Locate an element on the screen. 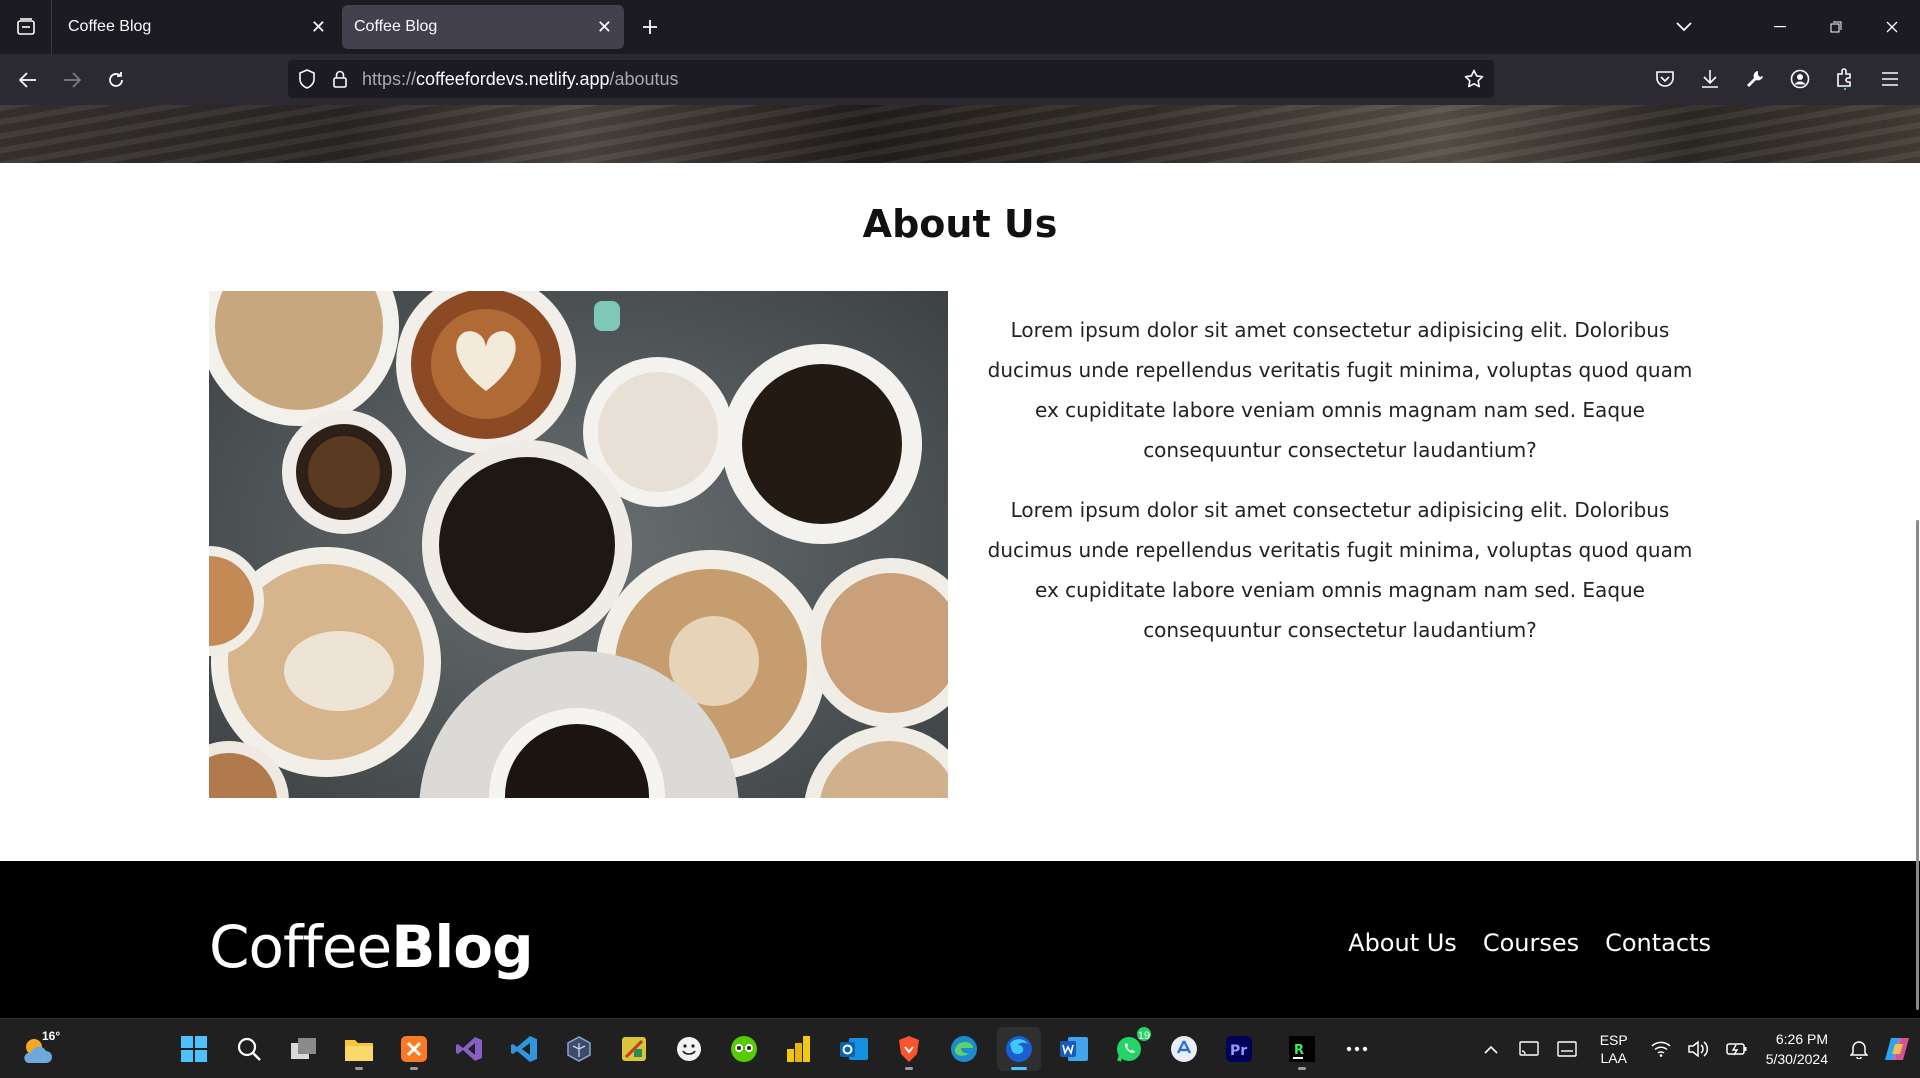  chevron-down-icon is located at coordinates (1684, 27).